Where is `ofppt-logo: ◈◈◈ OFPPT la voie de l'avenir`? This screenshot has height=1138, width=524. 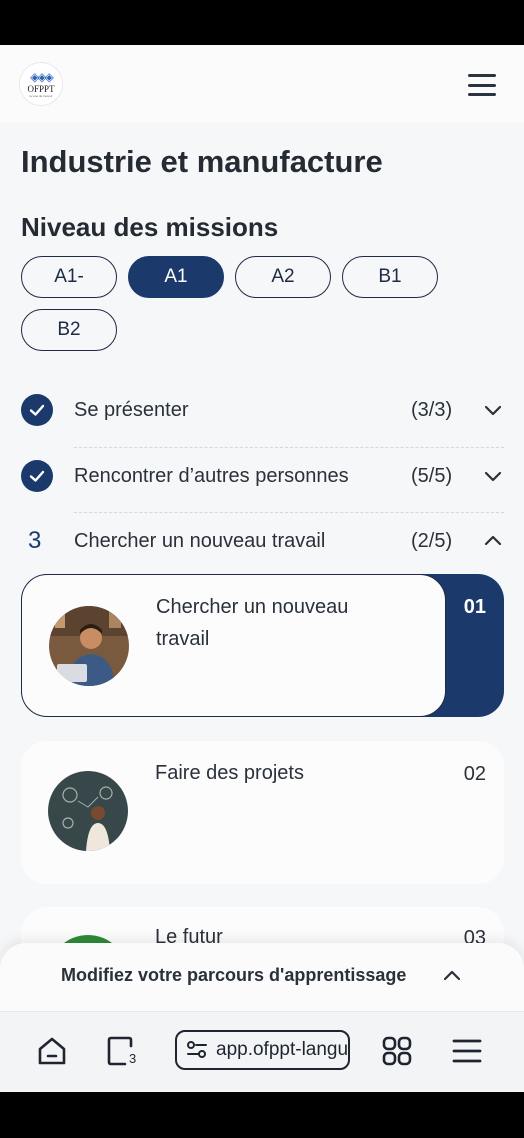 ofppt-logo: ◈◈◈ OFPPT la voie de l'avenir is located at coordinates (41, 84).